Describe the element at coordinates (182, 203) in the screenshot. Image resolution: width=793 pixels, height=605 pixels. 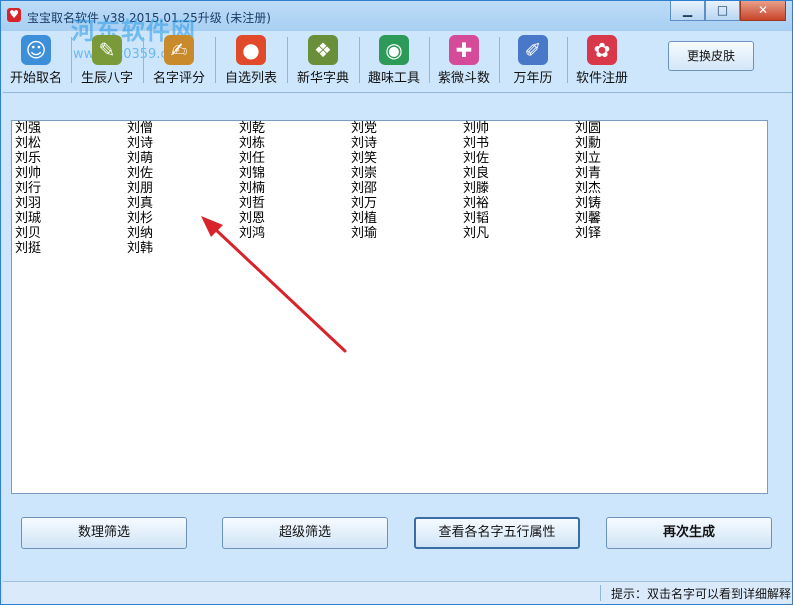
I see `name-item: 刘真` at that location.